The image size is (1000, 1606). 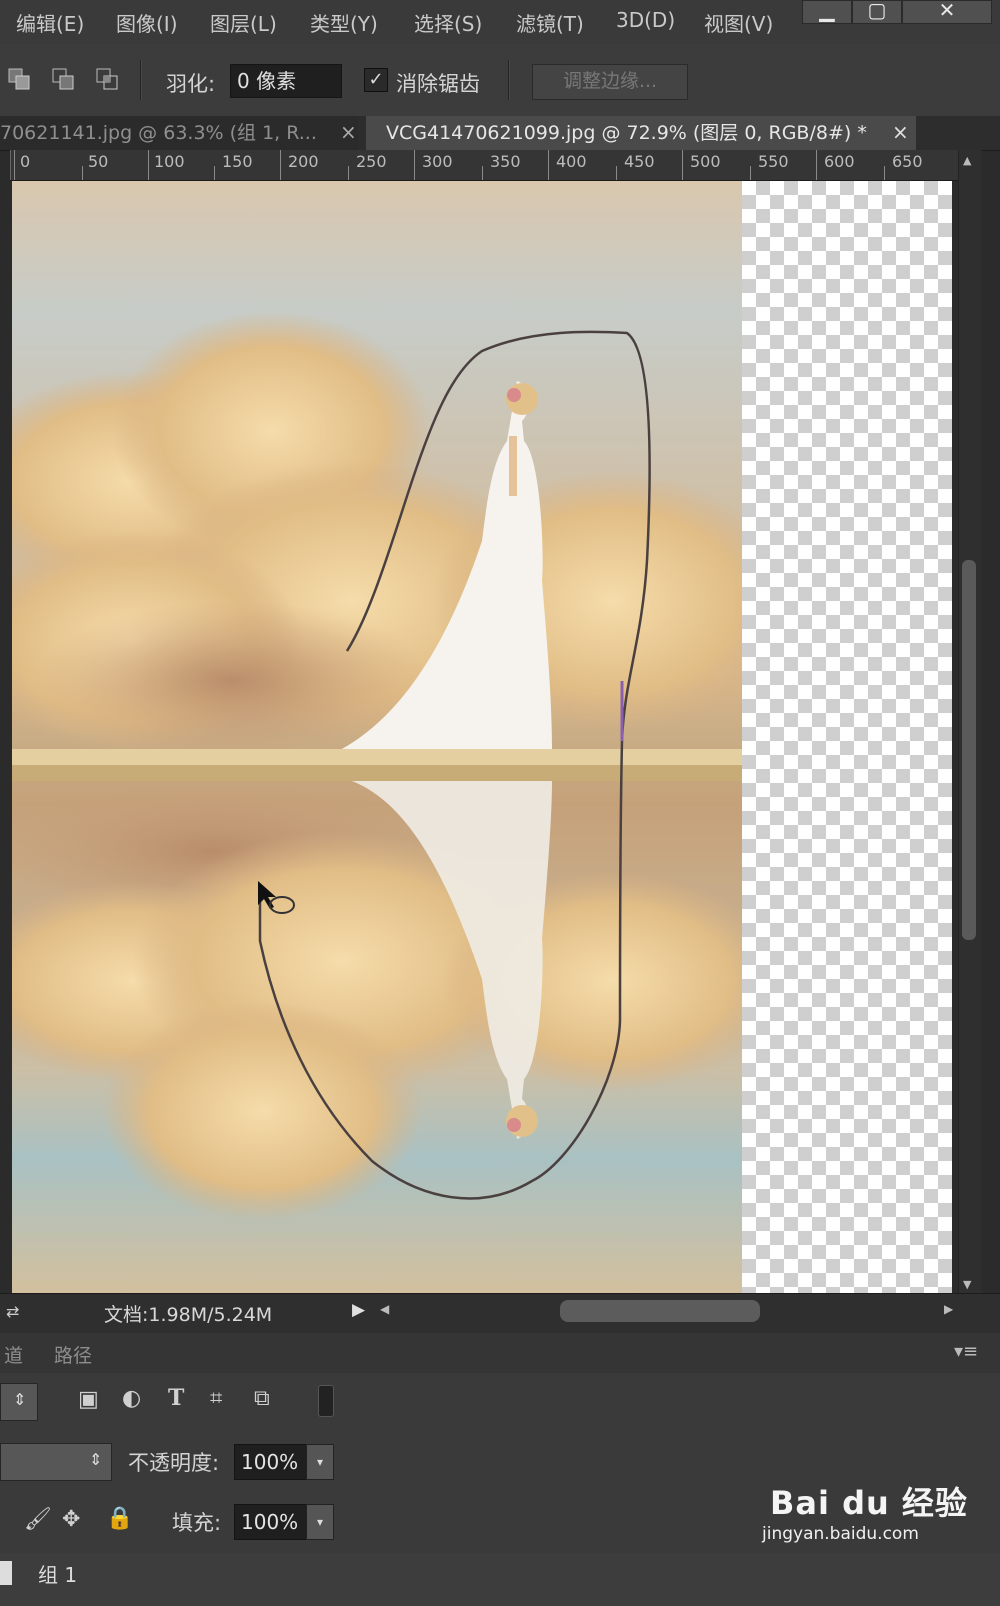 What do you see at coordinates (50, 22) in the screenshot?
I see `menu-edit: 编辑(E)` at bounding box center [50, 22].